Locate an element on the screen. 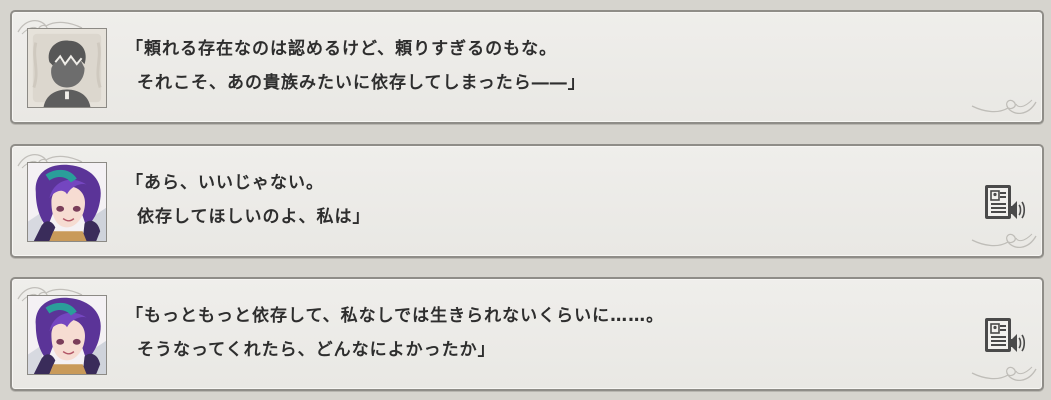 This screenshot has height=400, width=1051. dialogue-line: それこそ、あの貴族みたいに依存してしまったら――」 is located at coordinates (361, 83).